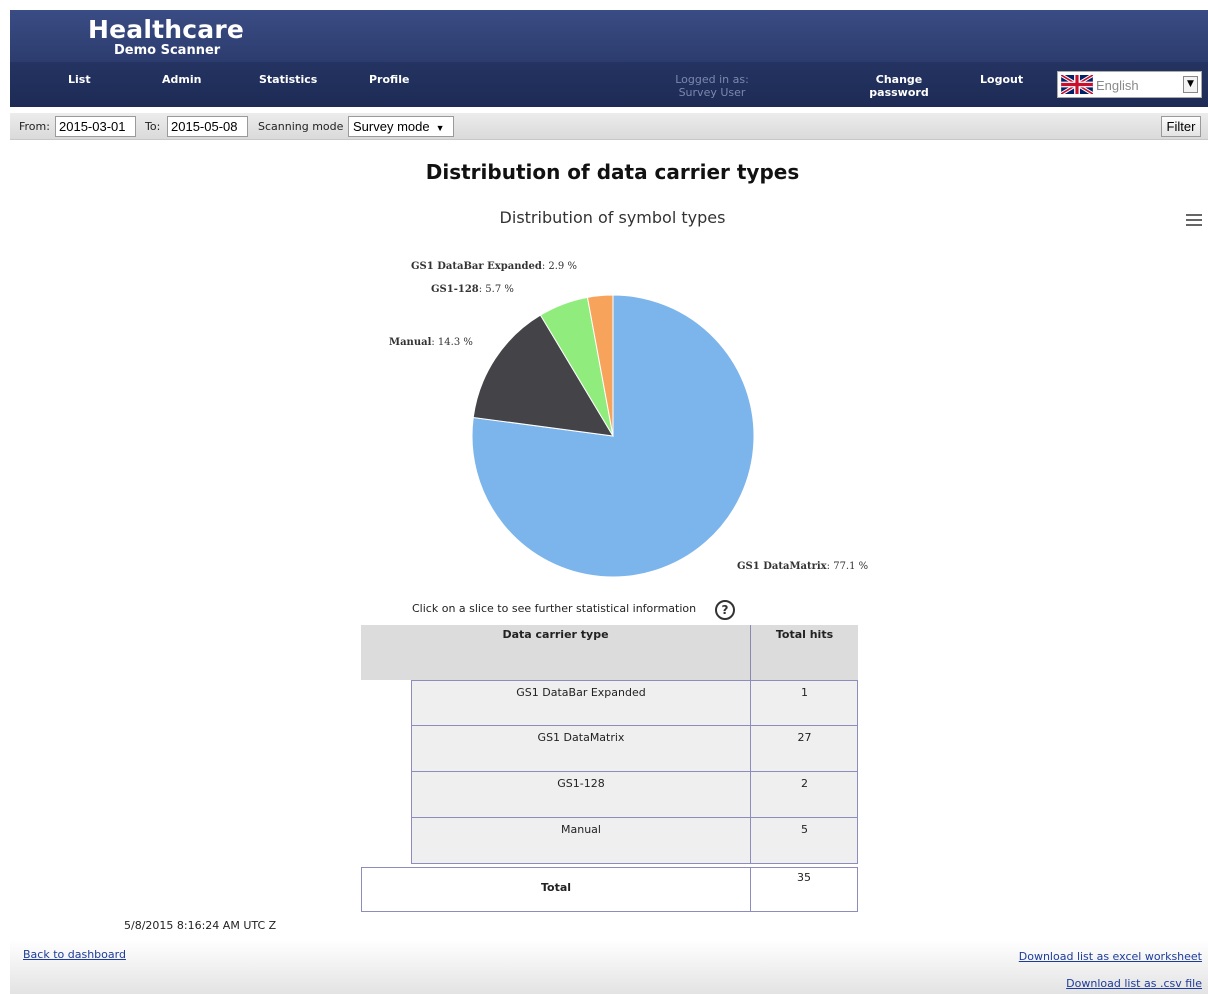 The height and width of the screenshot is (994, 1208). Describe the element at coordinates (581, 840) in the screenshot. I see `cell-type: Manual` at that location.